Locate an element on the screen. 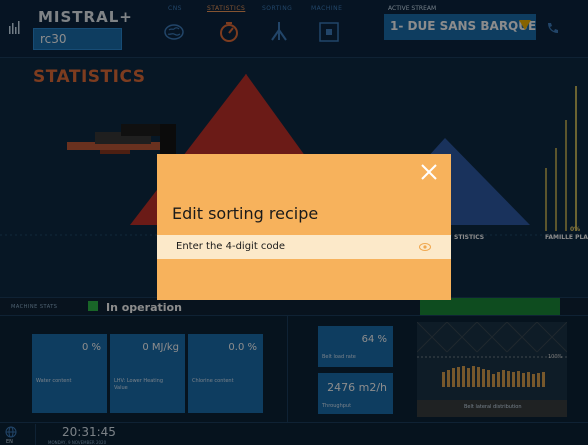 The width and height of the screenshot is (588, 445). eye-icon is located at coordinates (425, 247).